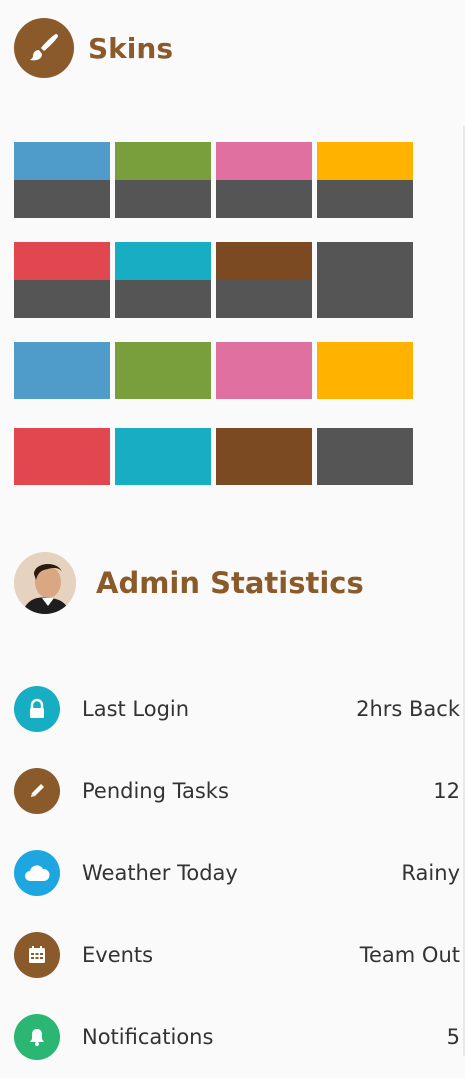 The width and height of the screenshot is (465, 1078). What do you see at coordinates (160, 873) in the screenshot?
I see `stat-label: Weather Today` at bounding box center [160, 873].